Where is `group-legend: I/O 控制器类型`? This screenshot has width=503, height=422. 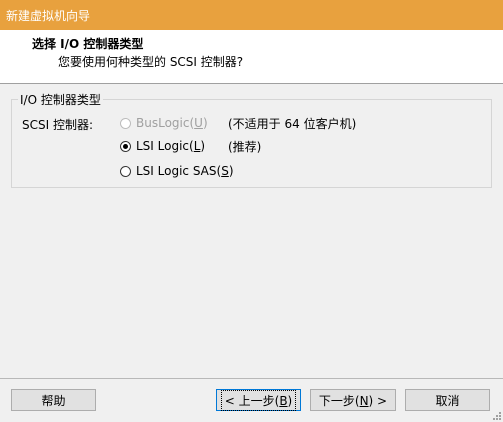
group-legend: I/O 控制器类型 is located at coordinates (60, 99).